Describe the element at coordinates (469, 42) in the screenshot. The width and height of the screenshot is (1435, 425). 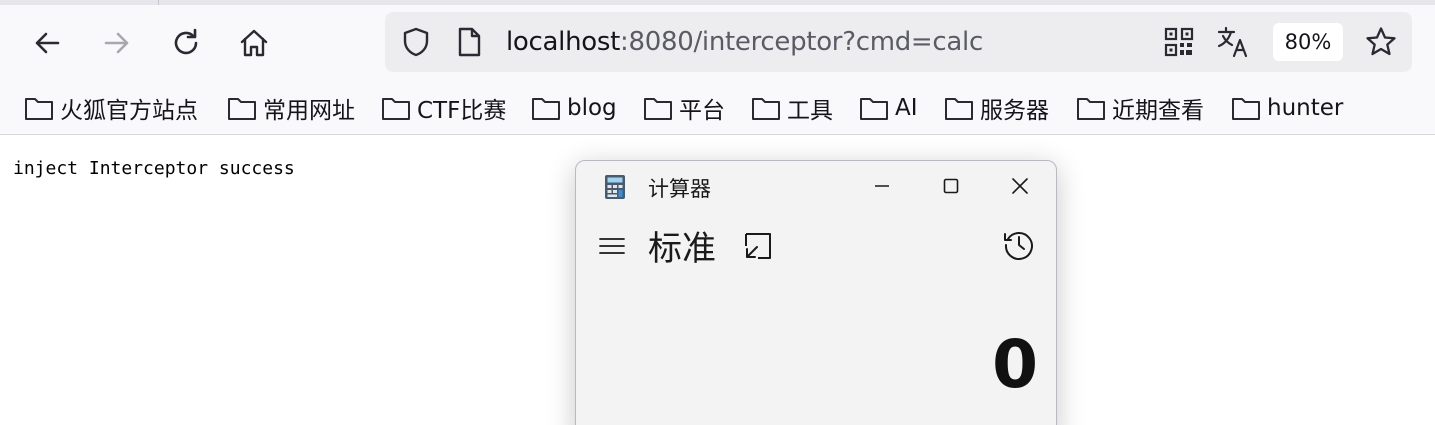
I see `page-icon` at that location.